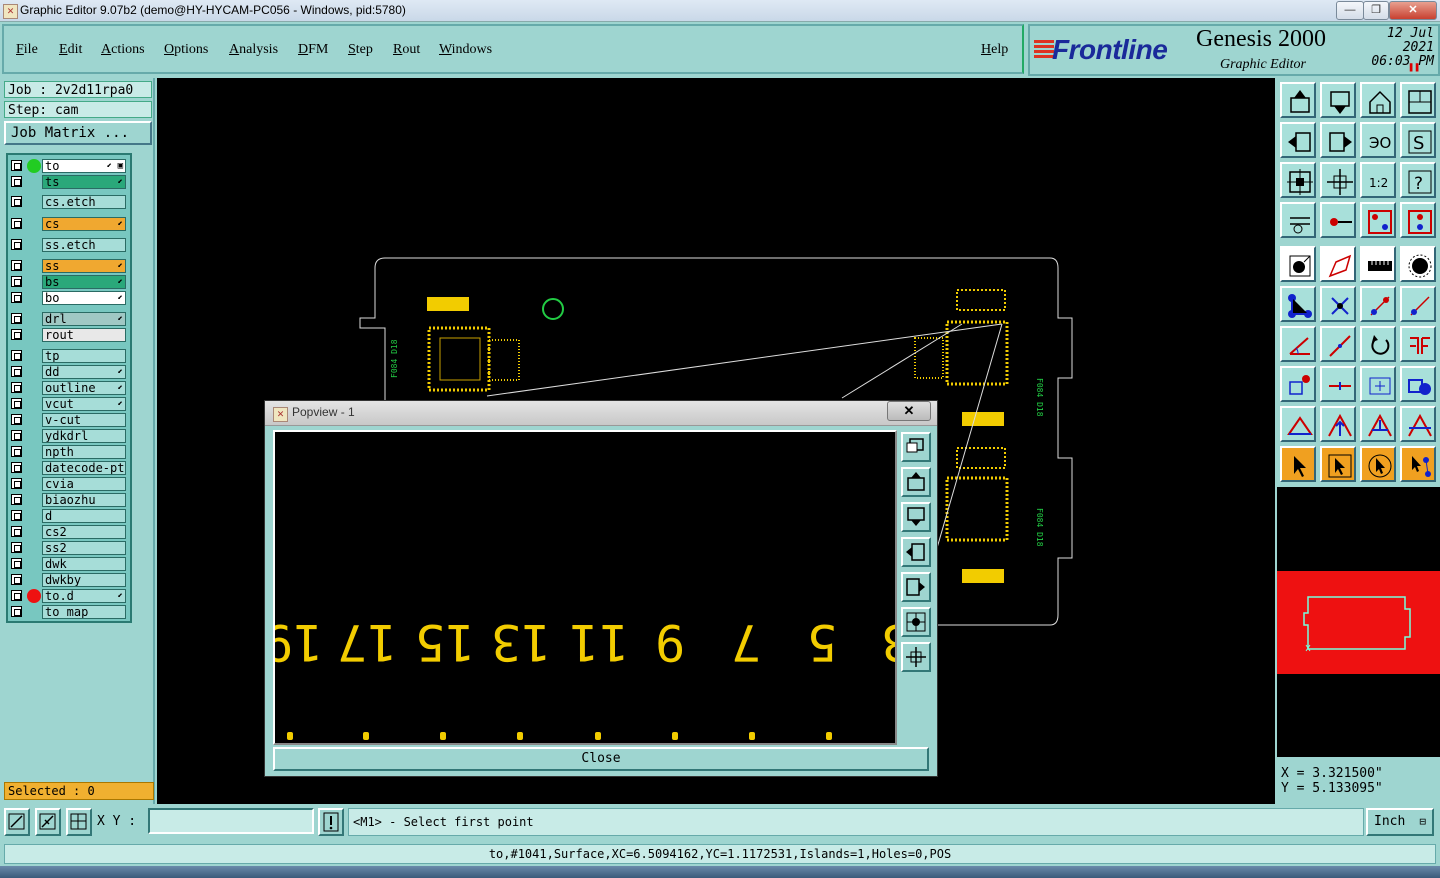 The width and height of the screenshot is (1440, 878). What do you see at coordinates (1400, 822) in the screenshot?
I see `unit-selector: Inch ⊟` at bounding box center [1400, 822].